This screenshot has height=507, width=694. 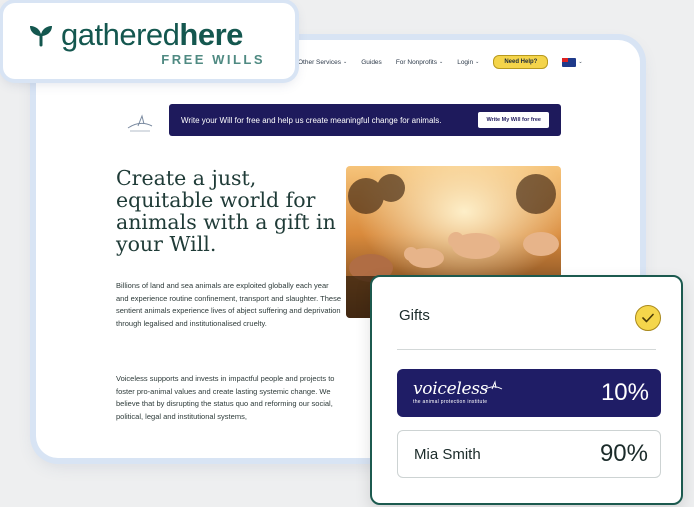 What do you see at coordinates (447, 454) in the screenshot?
I see `gift-recipient-name: Mia Smith` at bounding box center [447, 454].